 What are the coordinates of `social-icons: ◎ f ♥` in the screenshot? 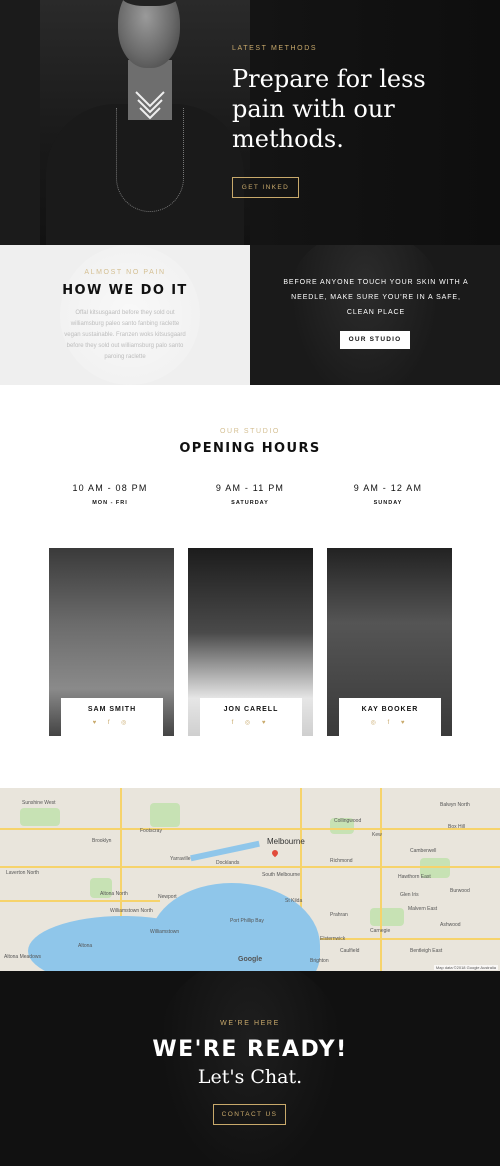 It's located at (390, 722).